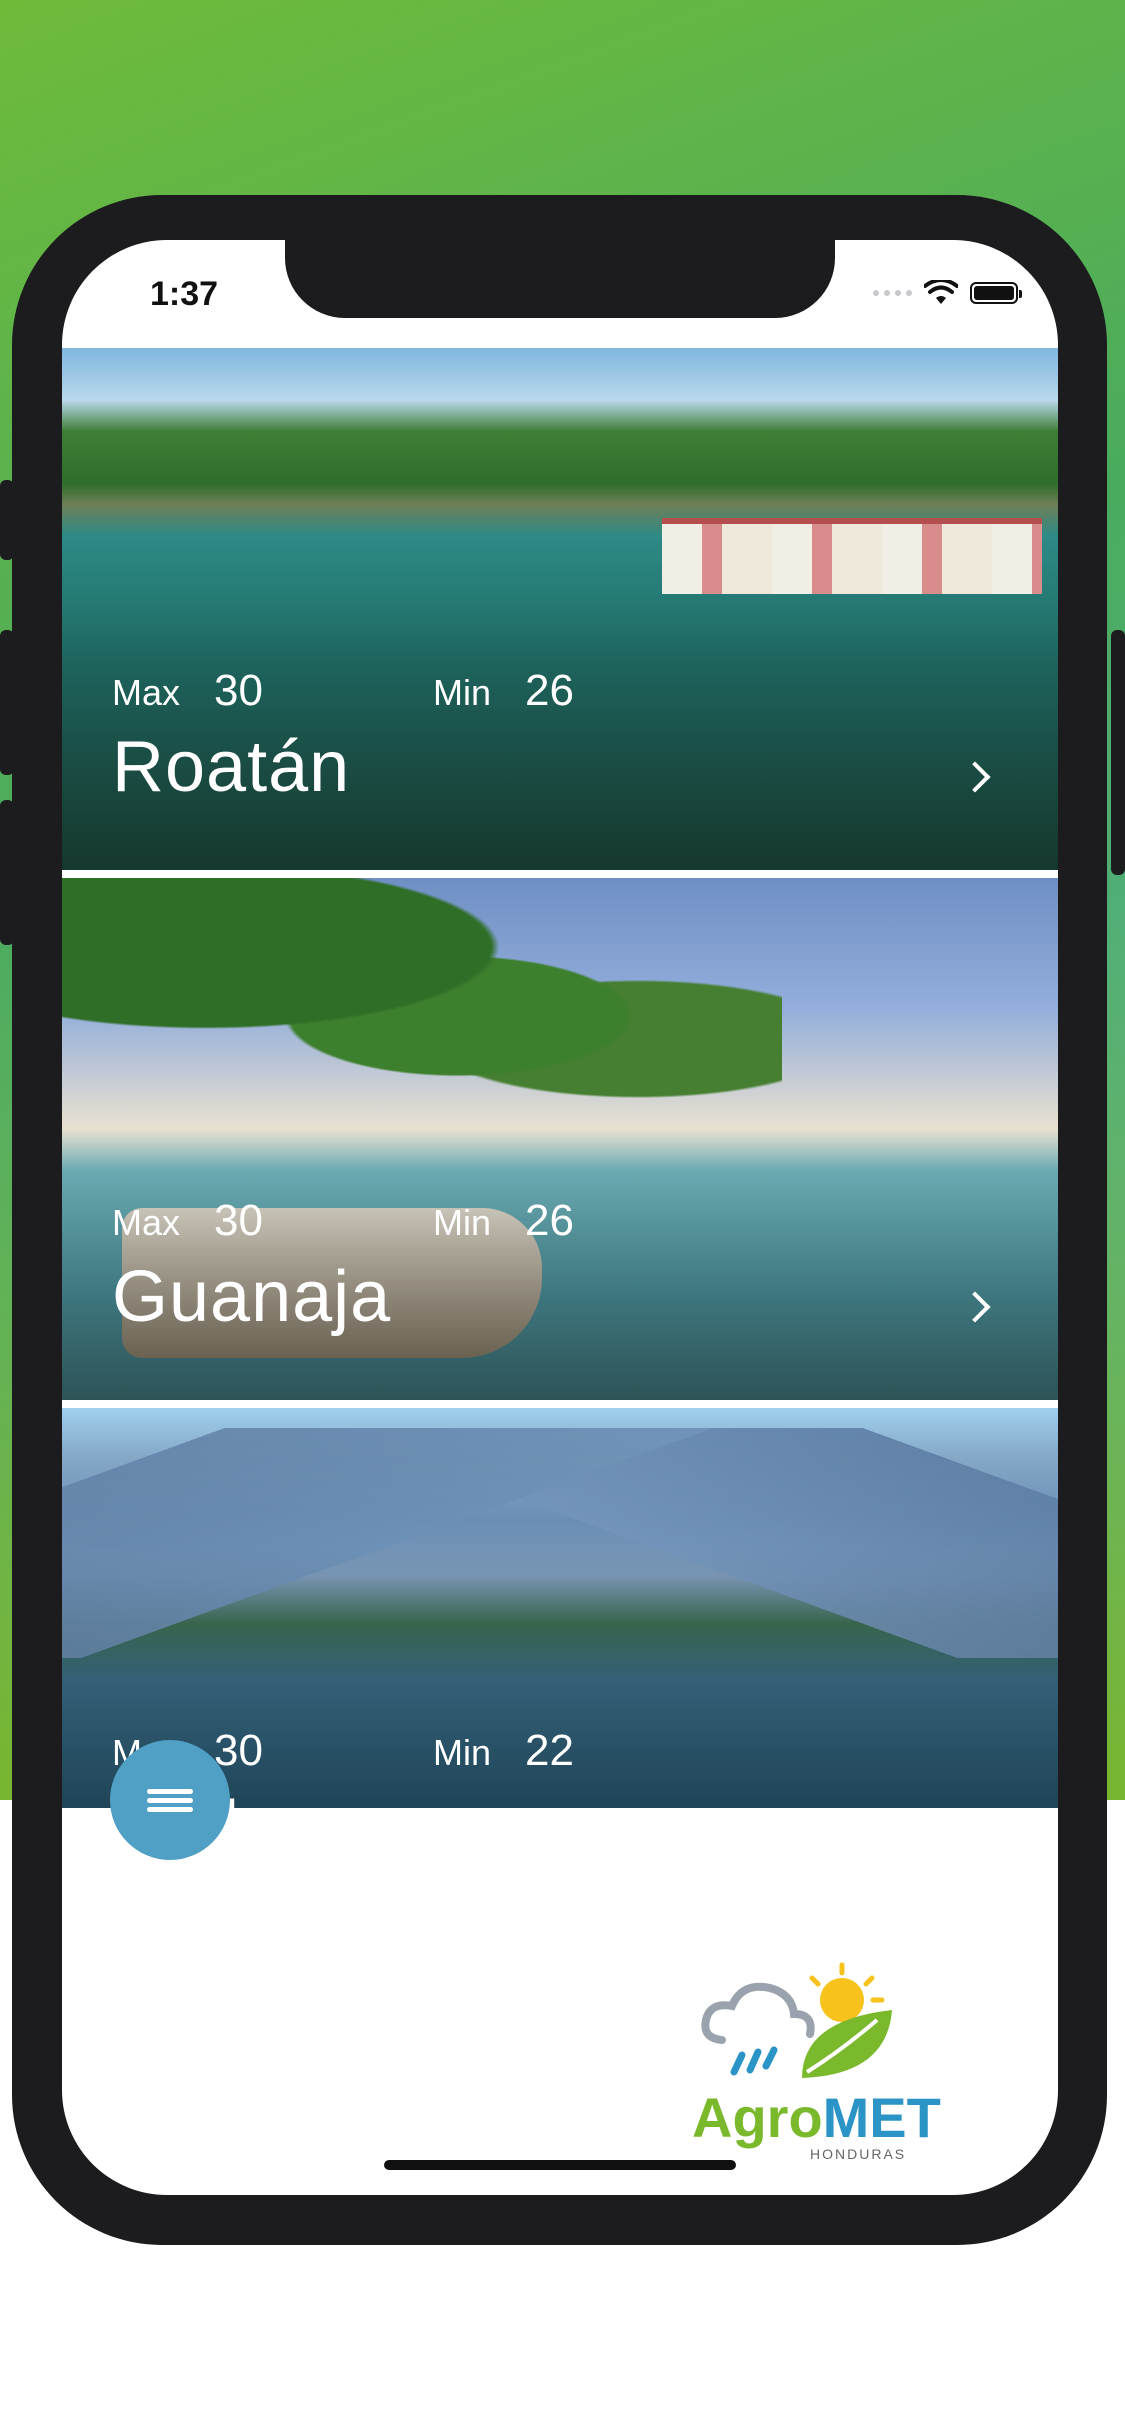 Image resolution: width=1125 pixels, height=2436 pixels. I want to click on city-card-ceiba: Max 30 Min 22 Ceiba, so click(560, 1608).